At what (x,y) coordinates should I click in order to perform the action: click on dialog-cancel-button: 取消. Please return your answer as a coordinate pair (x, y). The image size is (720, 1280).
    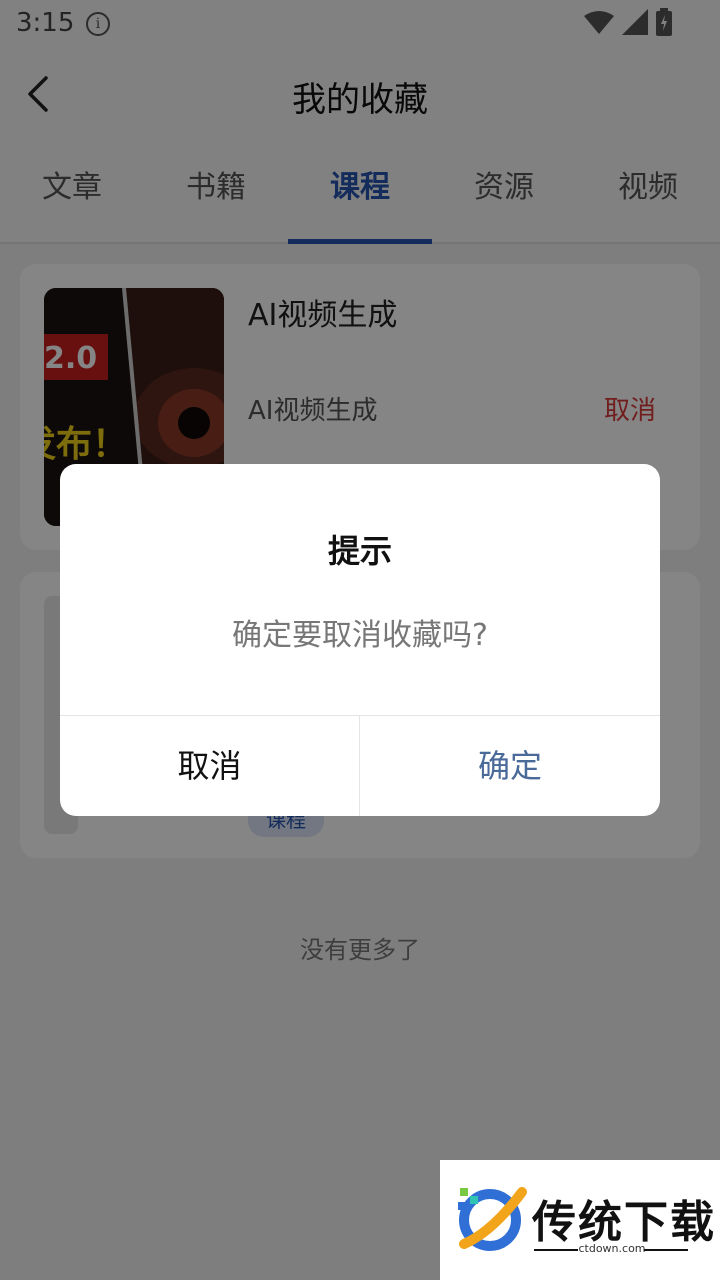
    Looking at the image, I should click on (210, 766).